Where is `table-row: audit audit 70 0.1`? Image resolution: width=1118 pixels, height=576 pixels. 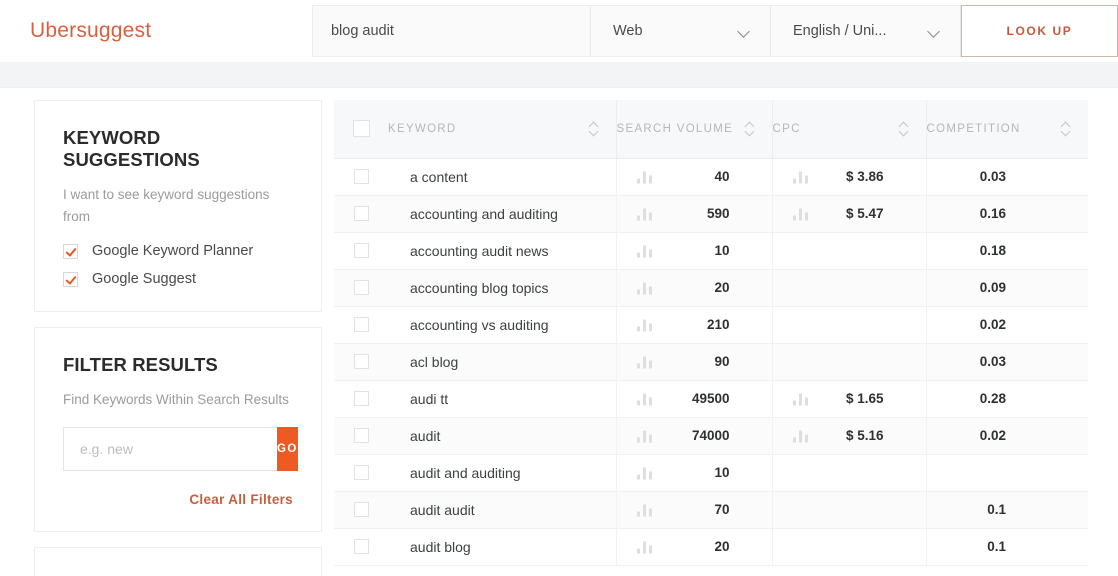
table-row: audit audit 70 0.1 is located at coordinates (711, 510).